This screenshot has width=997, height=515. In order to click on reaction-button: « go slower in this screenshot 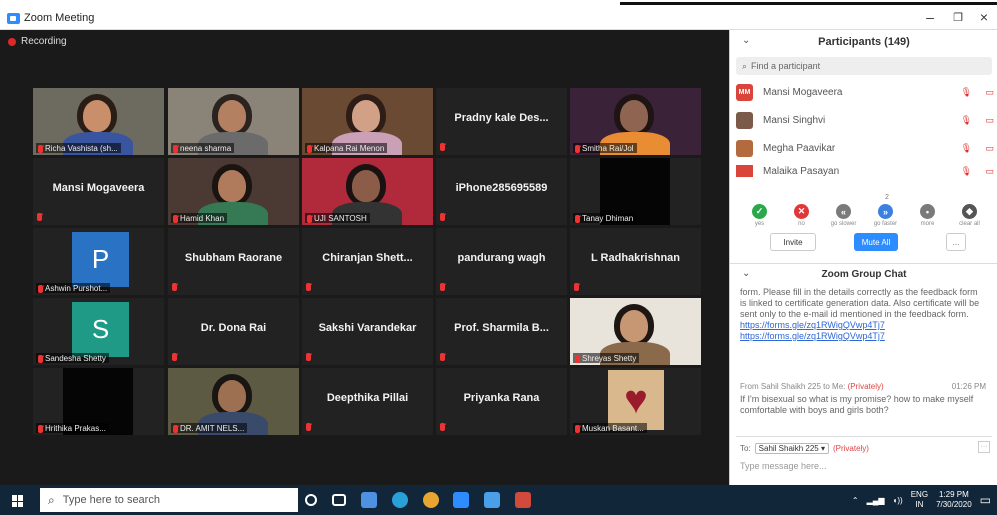, I will do `click(843, 215)`.